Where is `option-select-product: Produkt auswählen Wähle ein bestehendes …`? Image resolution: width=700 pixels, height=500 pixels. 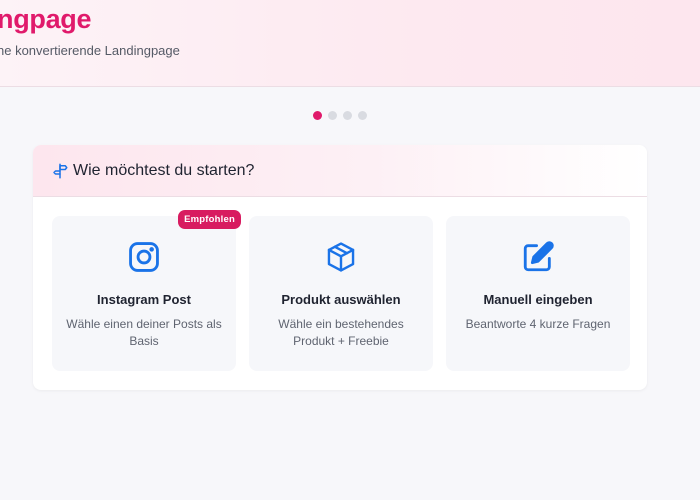
option-select-product: Produkt auswählen Wähle ein bestehendes … is located at coordinates (341, 293).